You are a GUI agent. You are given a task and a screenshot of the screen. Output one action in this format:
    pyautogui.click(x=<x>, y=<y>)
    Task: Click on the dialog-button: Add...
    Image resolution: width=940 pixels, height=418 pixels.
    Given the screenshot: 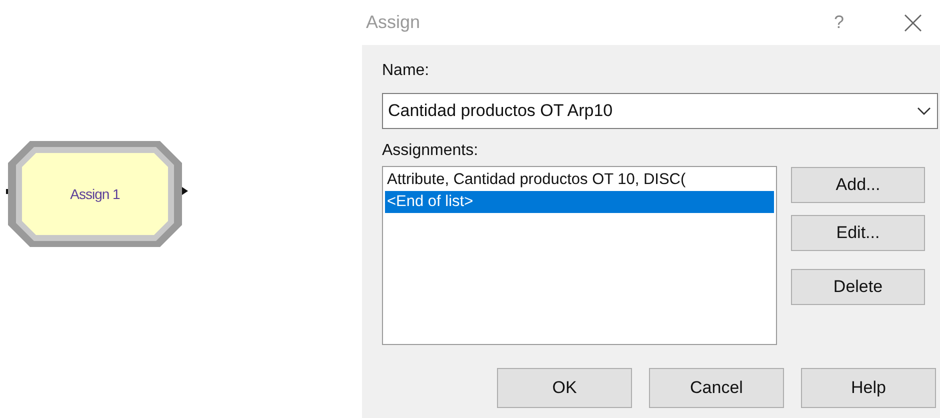 What is the action you would take?
    pyautogui.click(x=858, y=185)
    